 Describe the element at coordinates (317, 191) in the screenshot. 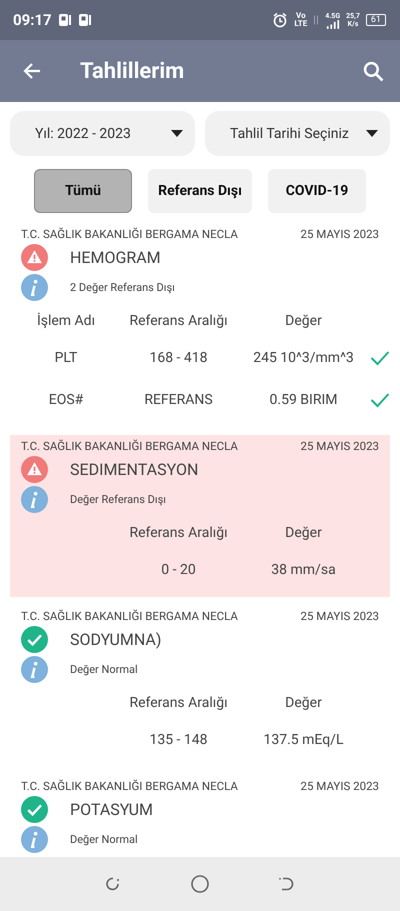

I see `filter-tab: COVID-19` at that location.